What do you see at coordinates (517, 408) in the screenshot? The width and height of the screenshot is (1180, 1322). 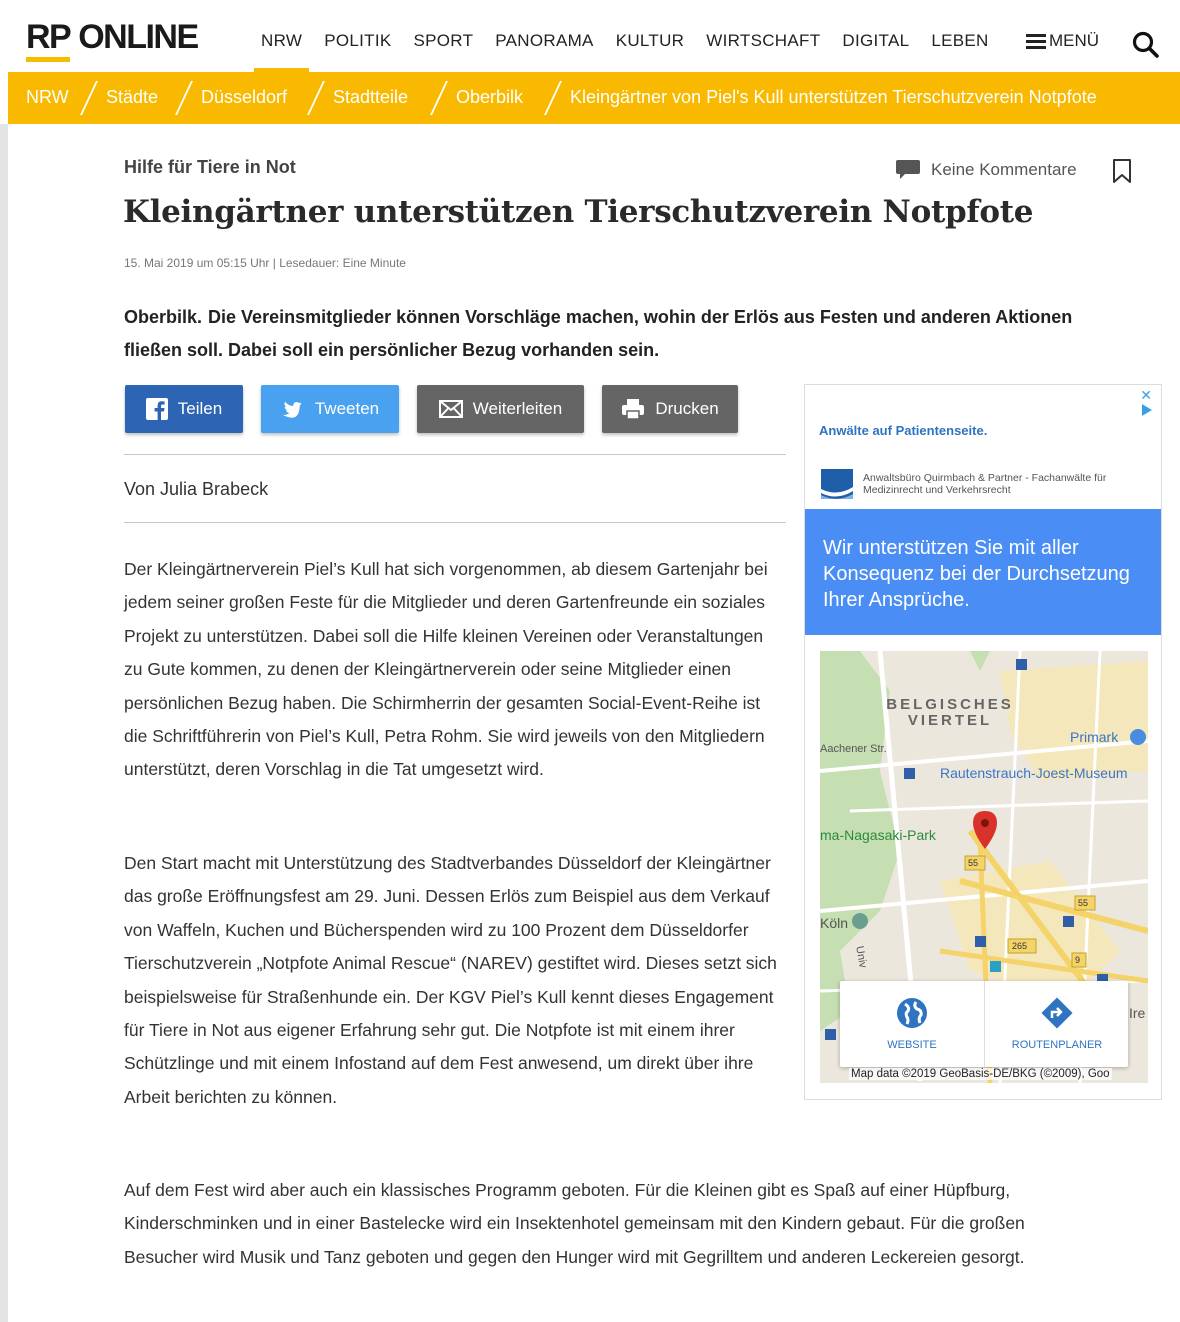 I see `mail-share-label: Weiterleiten` at bounding box center [517, 408].